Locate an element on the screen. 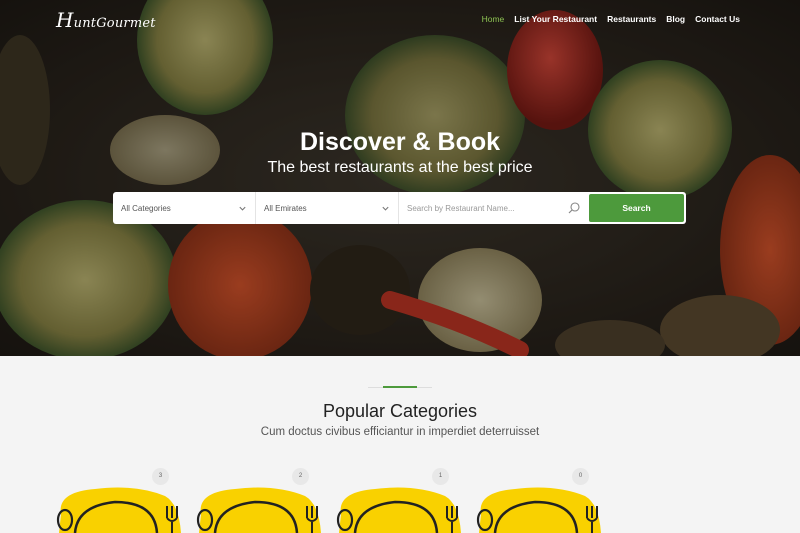 Image resolution: width=800 pixels, height=533 pixels. category-card: 2 is located at coordinates (261, 499).